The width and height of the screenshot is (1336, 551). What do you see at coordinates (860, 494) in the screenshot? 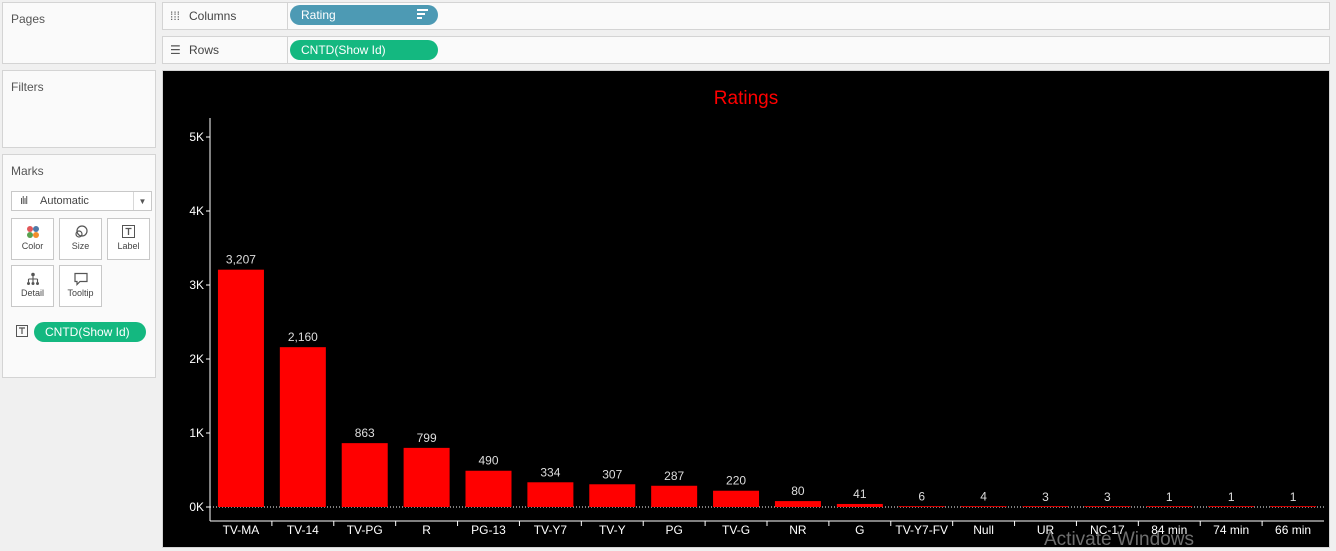
I see `data-label: 41` at bounding box center [860, 494].